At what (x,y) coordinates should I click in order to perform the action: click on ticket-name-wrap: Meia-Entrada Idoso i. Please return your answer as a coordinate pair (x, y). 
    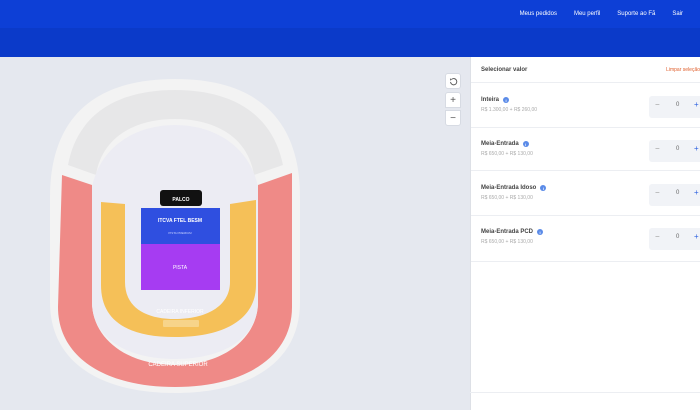
    Looking at the image, I should click on (514, 188).